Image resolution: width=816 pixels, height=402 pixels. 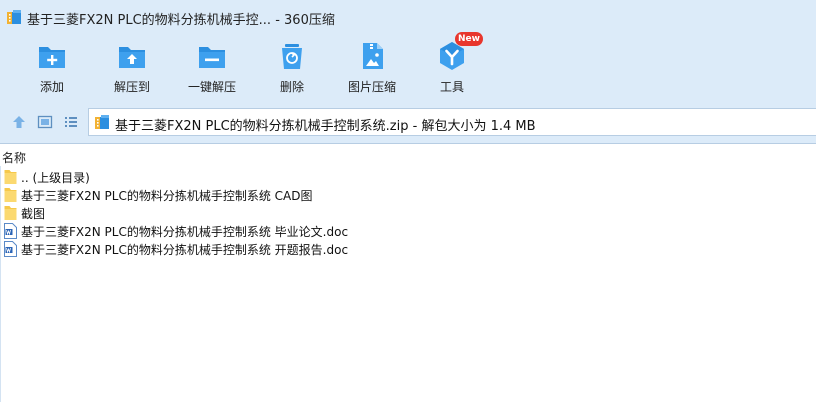 What do you see at coordinates (408, 17) in the screenshot?
I see `title-bar: 基于三菱FX2N PLC的物料分拣机械手控... - 360压缩` at bounding box center [408, 17].